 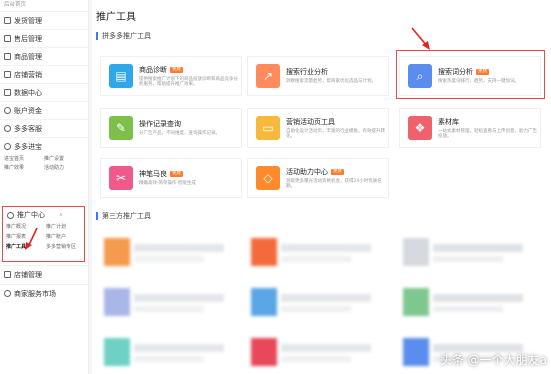 What do you see at coordinates (66, 226) in the screenshot?
I see `submenu-link: 推广计划` at bounding box center [66, 226].